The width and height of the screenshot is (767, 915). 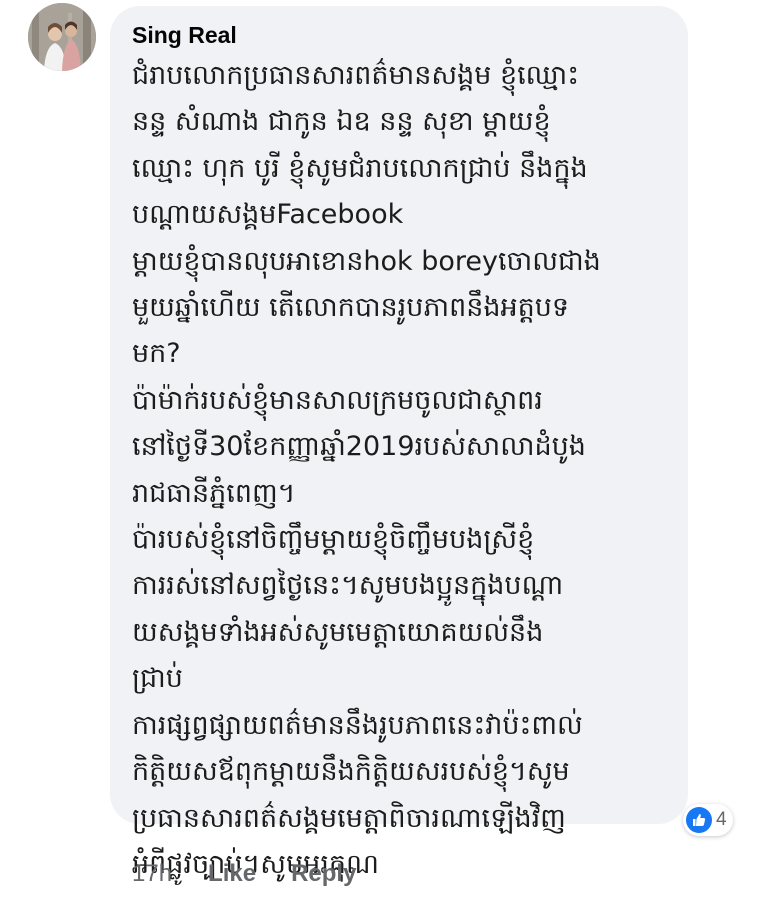 What do you see at coordinates (401, 35) in the screenshot?
I see `comment-author: Sing Real` at bounding box center [401, 35].